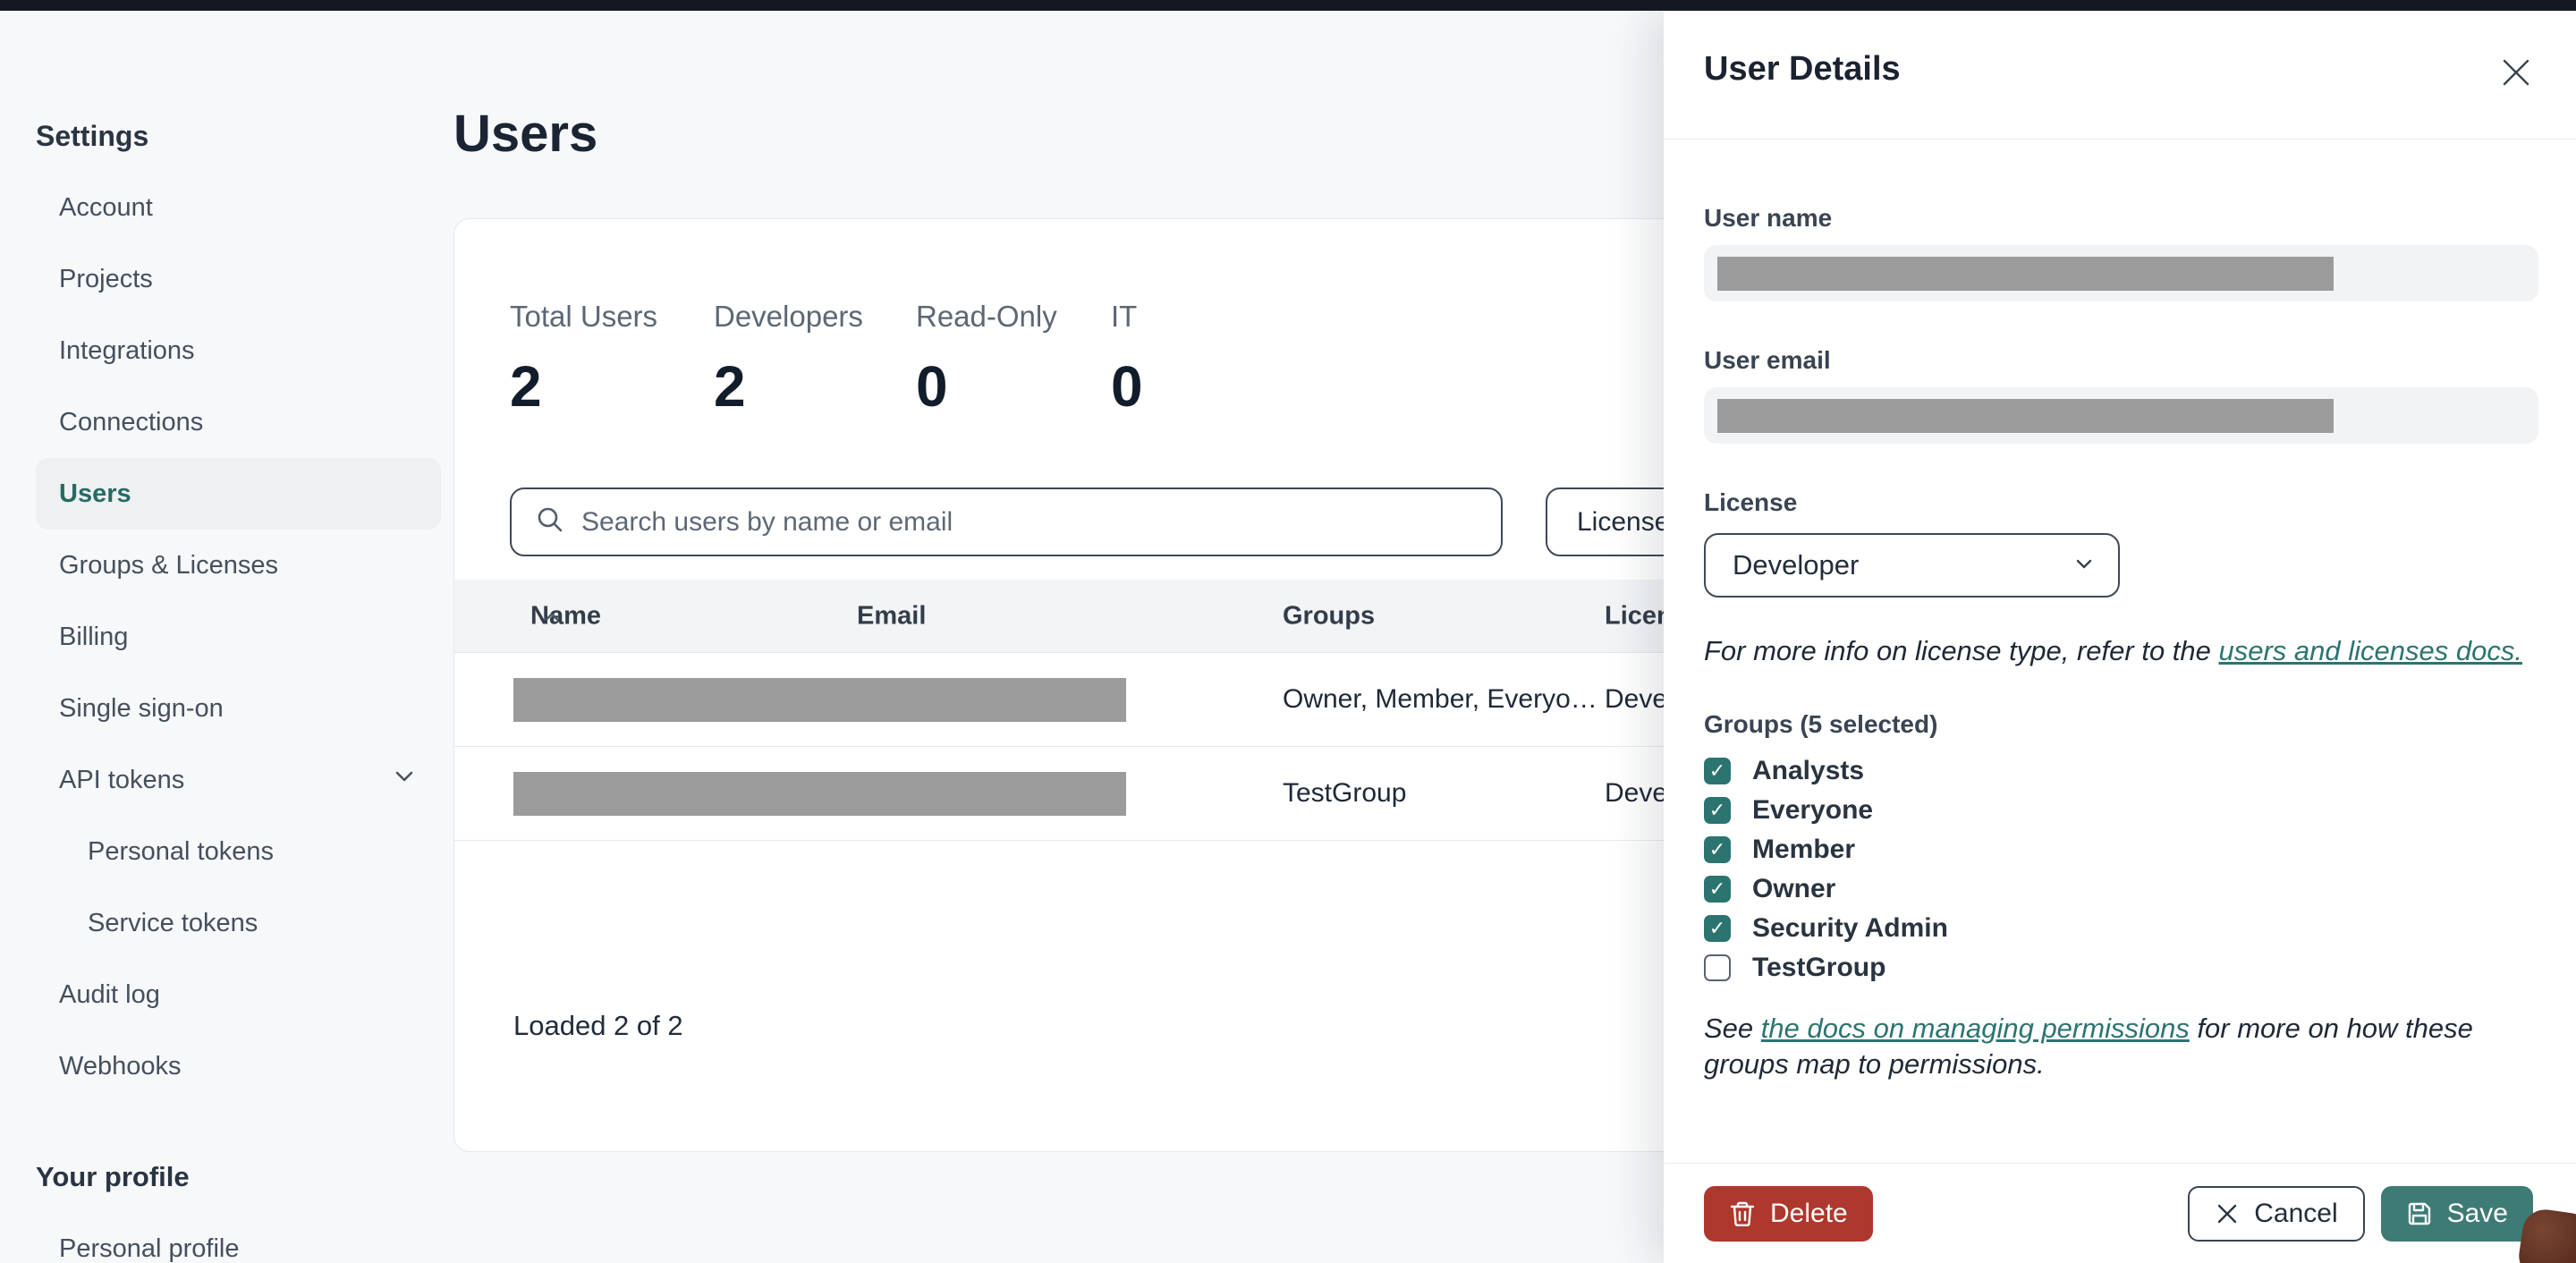  What do you see at coordinates (1127, 359) in the screenshot?
I see `stat-it: IT 0` at bounding box center [1127, 359].